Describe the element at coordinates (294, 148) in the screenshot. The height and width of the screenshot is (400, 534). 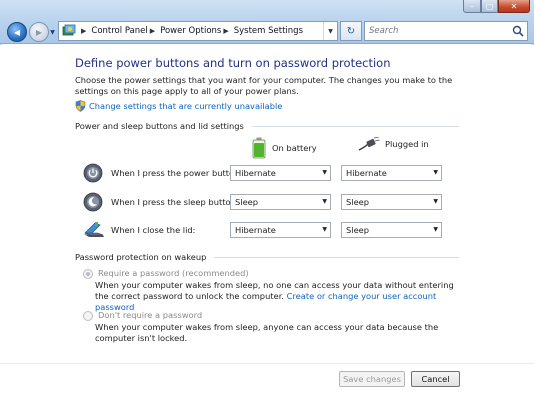
I see `on-battery-label: On battery` at that location.